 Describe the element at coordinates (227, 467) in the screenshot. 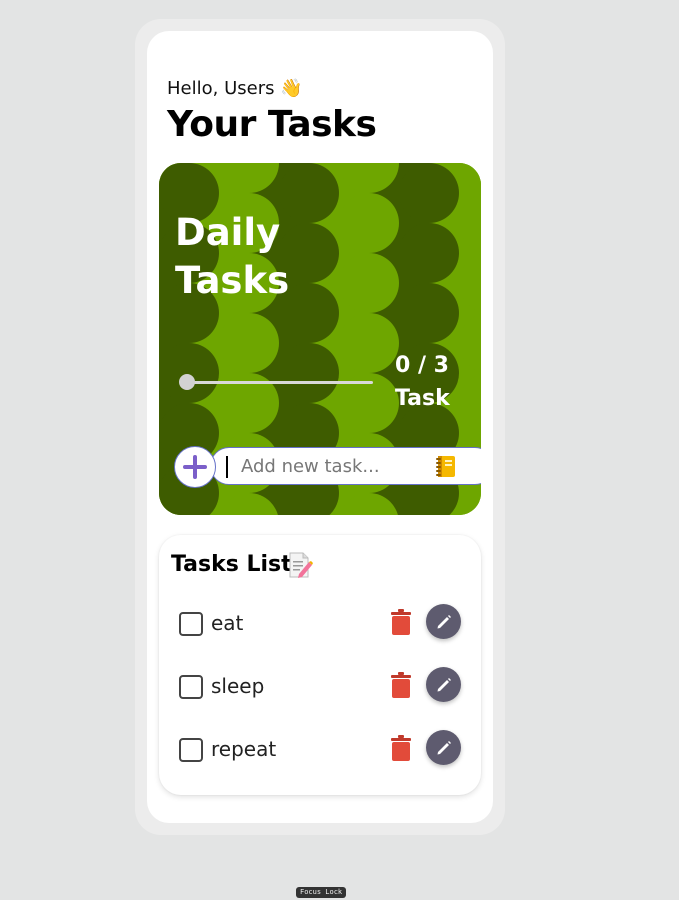

I see `text-caret` at that location.